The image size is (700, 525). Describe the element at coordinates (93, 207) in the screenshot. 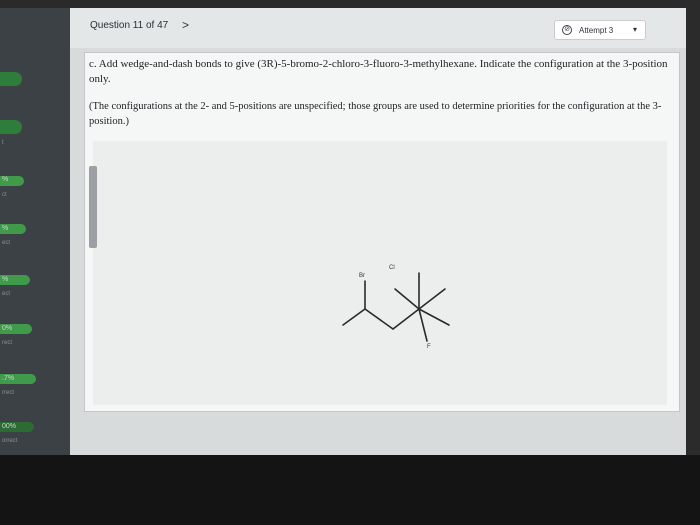

I see `scrollbar-thumb` at that location.